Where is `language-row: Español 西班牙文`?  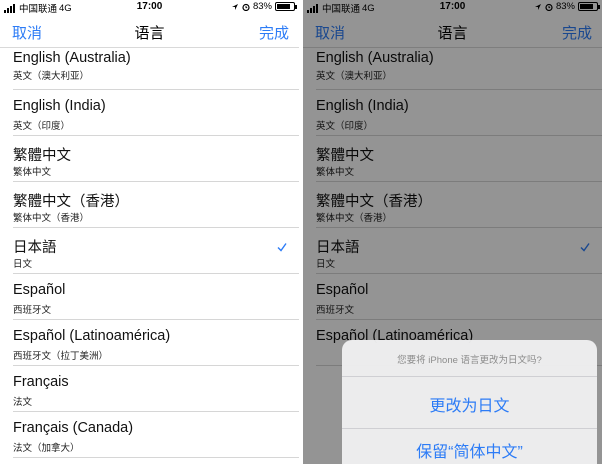 language-row: Español 西班牙文 is located at coordinates (149, 297).